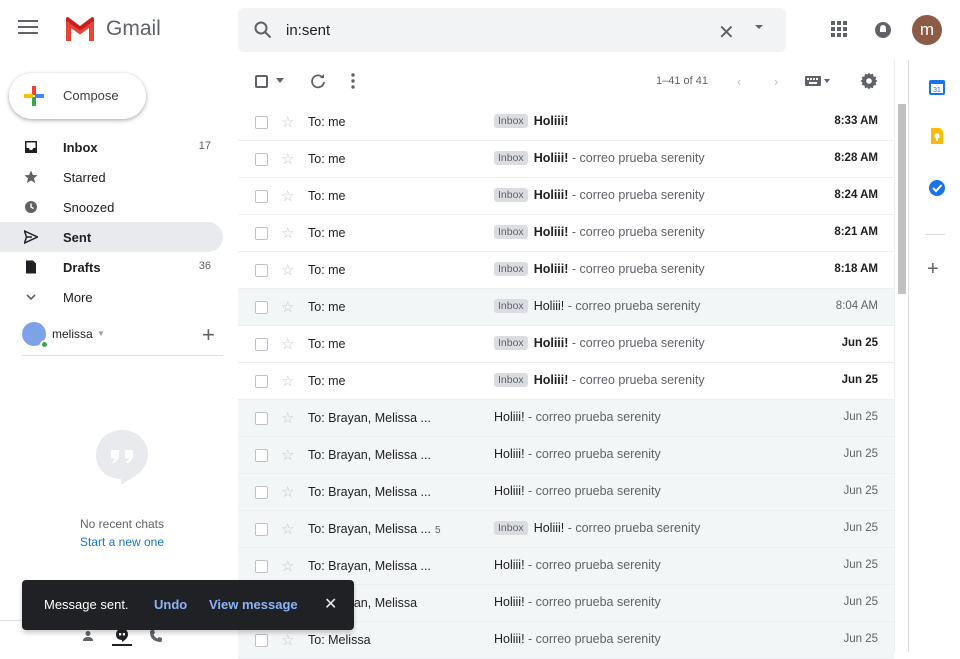  I want to click on calendar-icon: 31, so click(937, 87).